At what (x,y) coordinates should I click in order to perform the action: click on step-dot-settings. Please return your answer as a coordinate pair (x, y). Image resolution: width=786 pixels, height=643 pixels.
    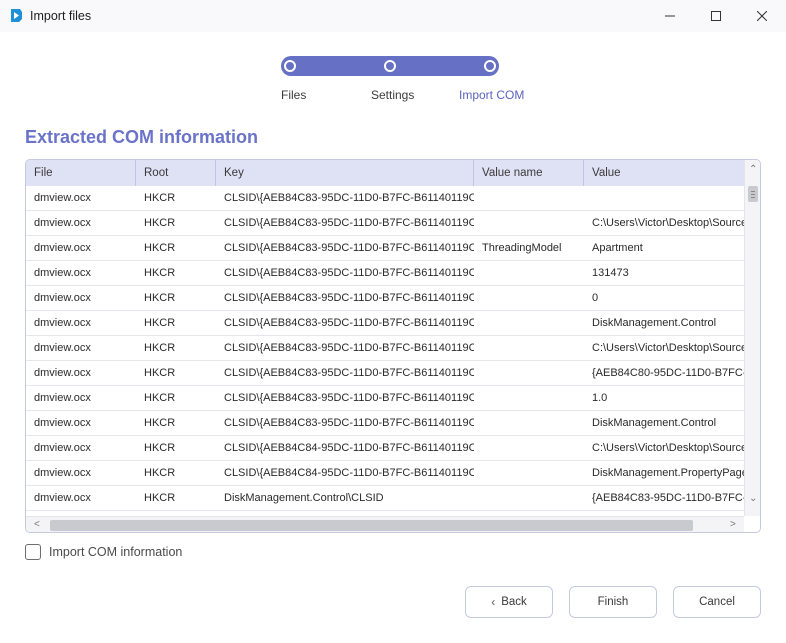
    Looking at the image, I should click on (390, 66).